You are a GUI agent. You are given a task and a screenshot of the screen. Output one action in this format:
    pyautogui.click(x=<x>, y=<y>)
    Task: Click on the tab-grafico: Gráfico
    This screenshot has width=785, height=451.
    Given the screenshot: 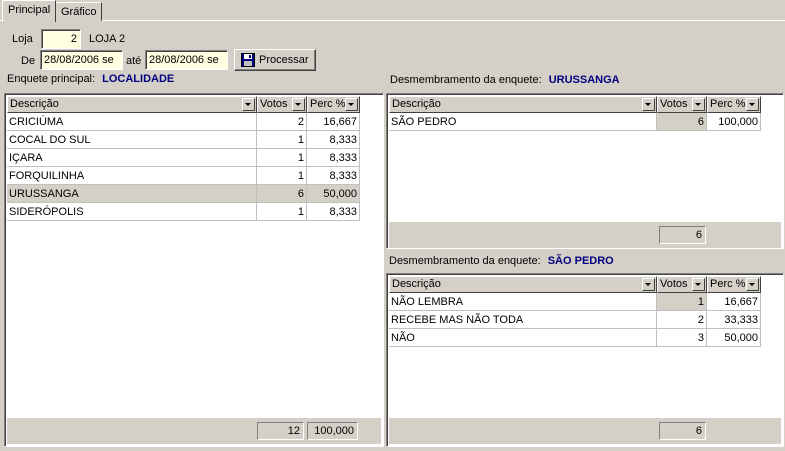 What is the action you would take?
    pyautogui.click(x=79, y=11)
    